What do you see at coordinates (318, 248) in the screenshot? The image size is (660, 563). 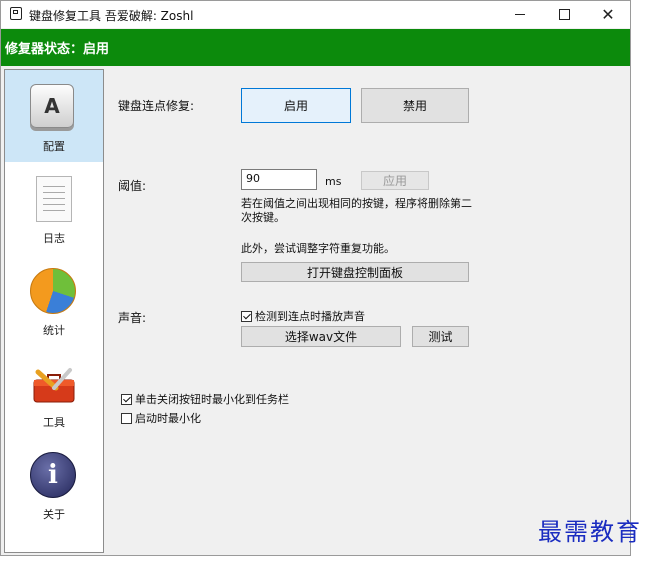 I see `repeat-note: 此外，尝试调整字符重复功能。` at bounding box center [318, 248].